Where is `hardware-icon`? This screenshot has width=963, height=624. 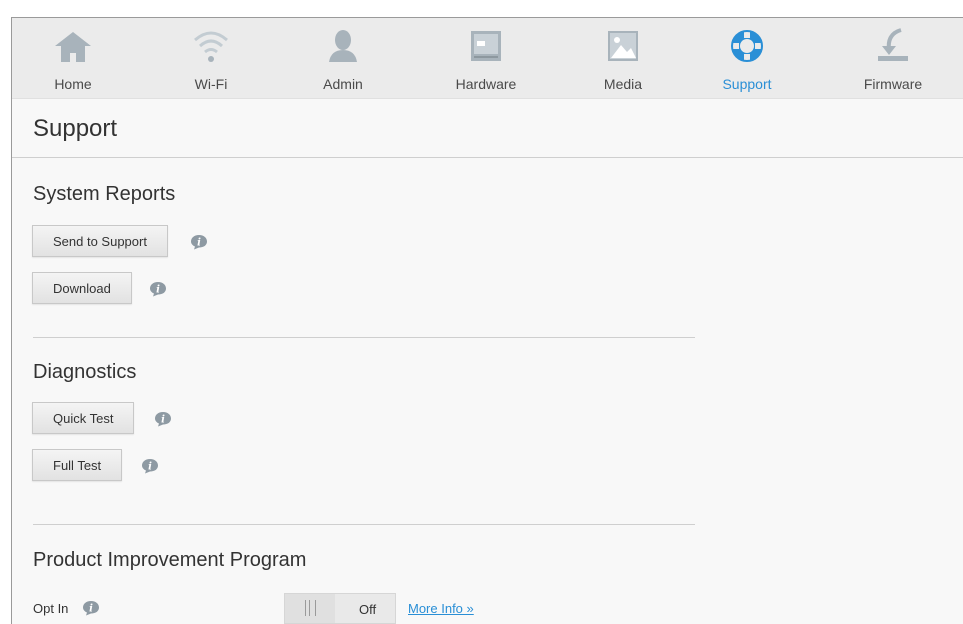
hardware-icon is located at coordinates (486, 46).